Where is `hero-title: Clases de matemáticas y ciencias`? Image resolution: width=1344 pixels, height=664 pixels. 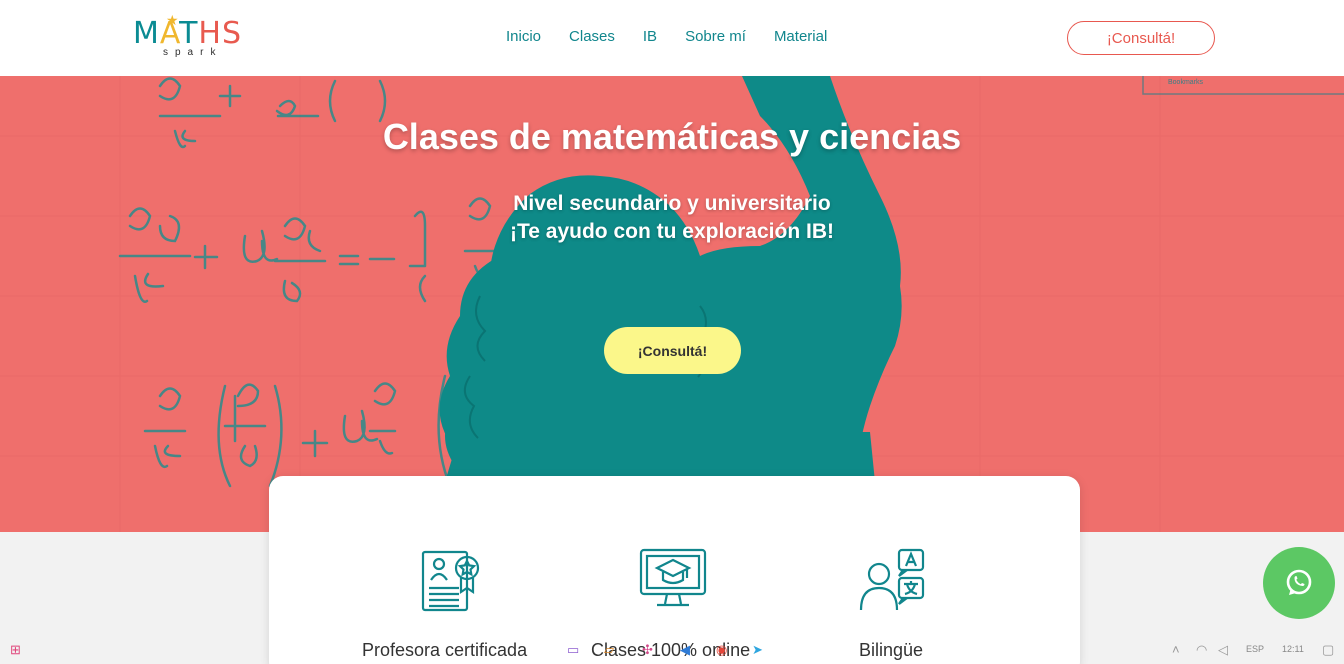 hero-title: Clases de matemáticas y ciencias is located at coordinates (672, 136).